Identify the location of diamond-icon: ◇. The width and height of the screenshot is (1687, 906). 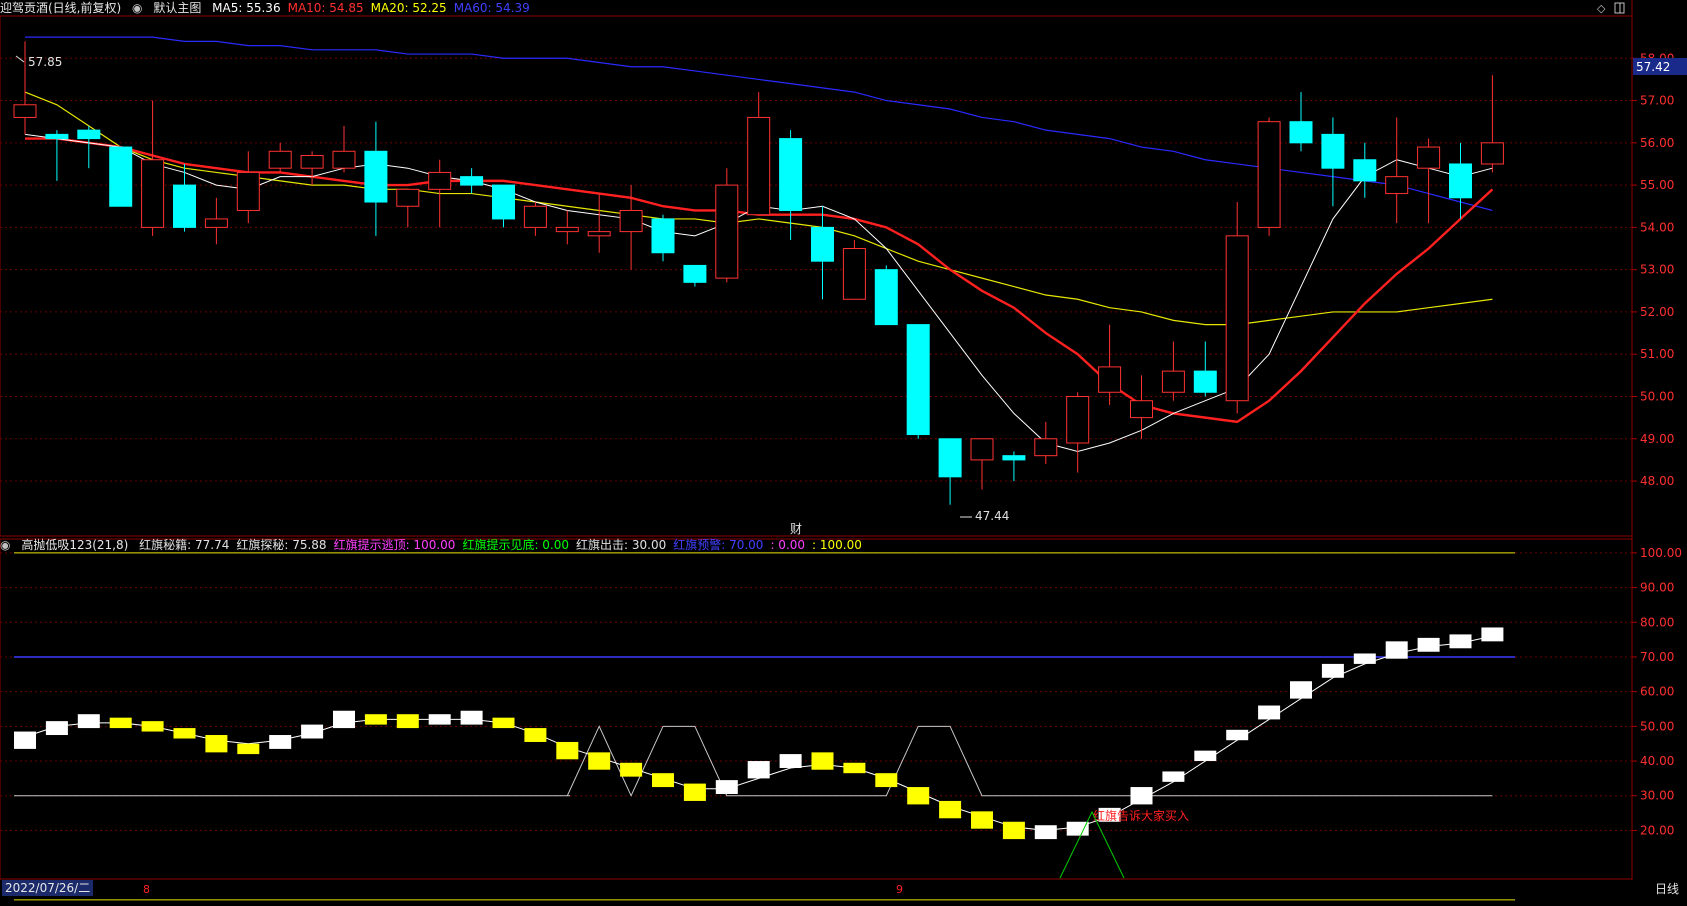
(1601, 8).